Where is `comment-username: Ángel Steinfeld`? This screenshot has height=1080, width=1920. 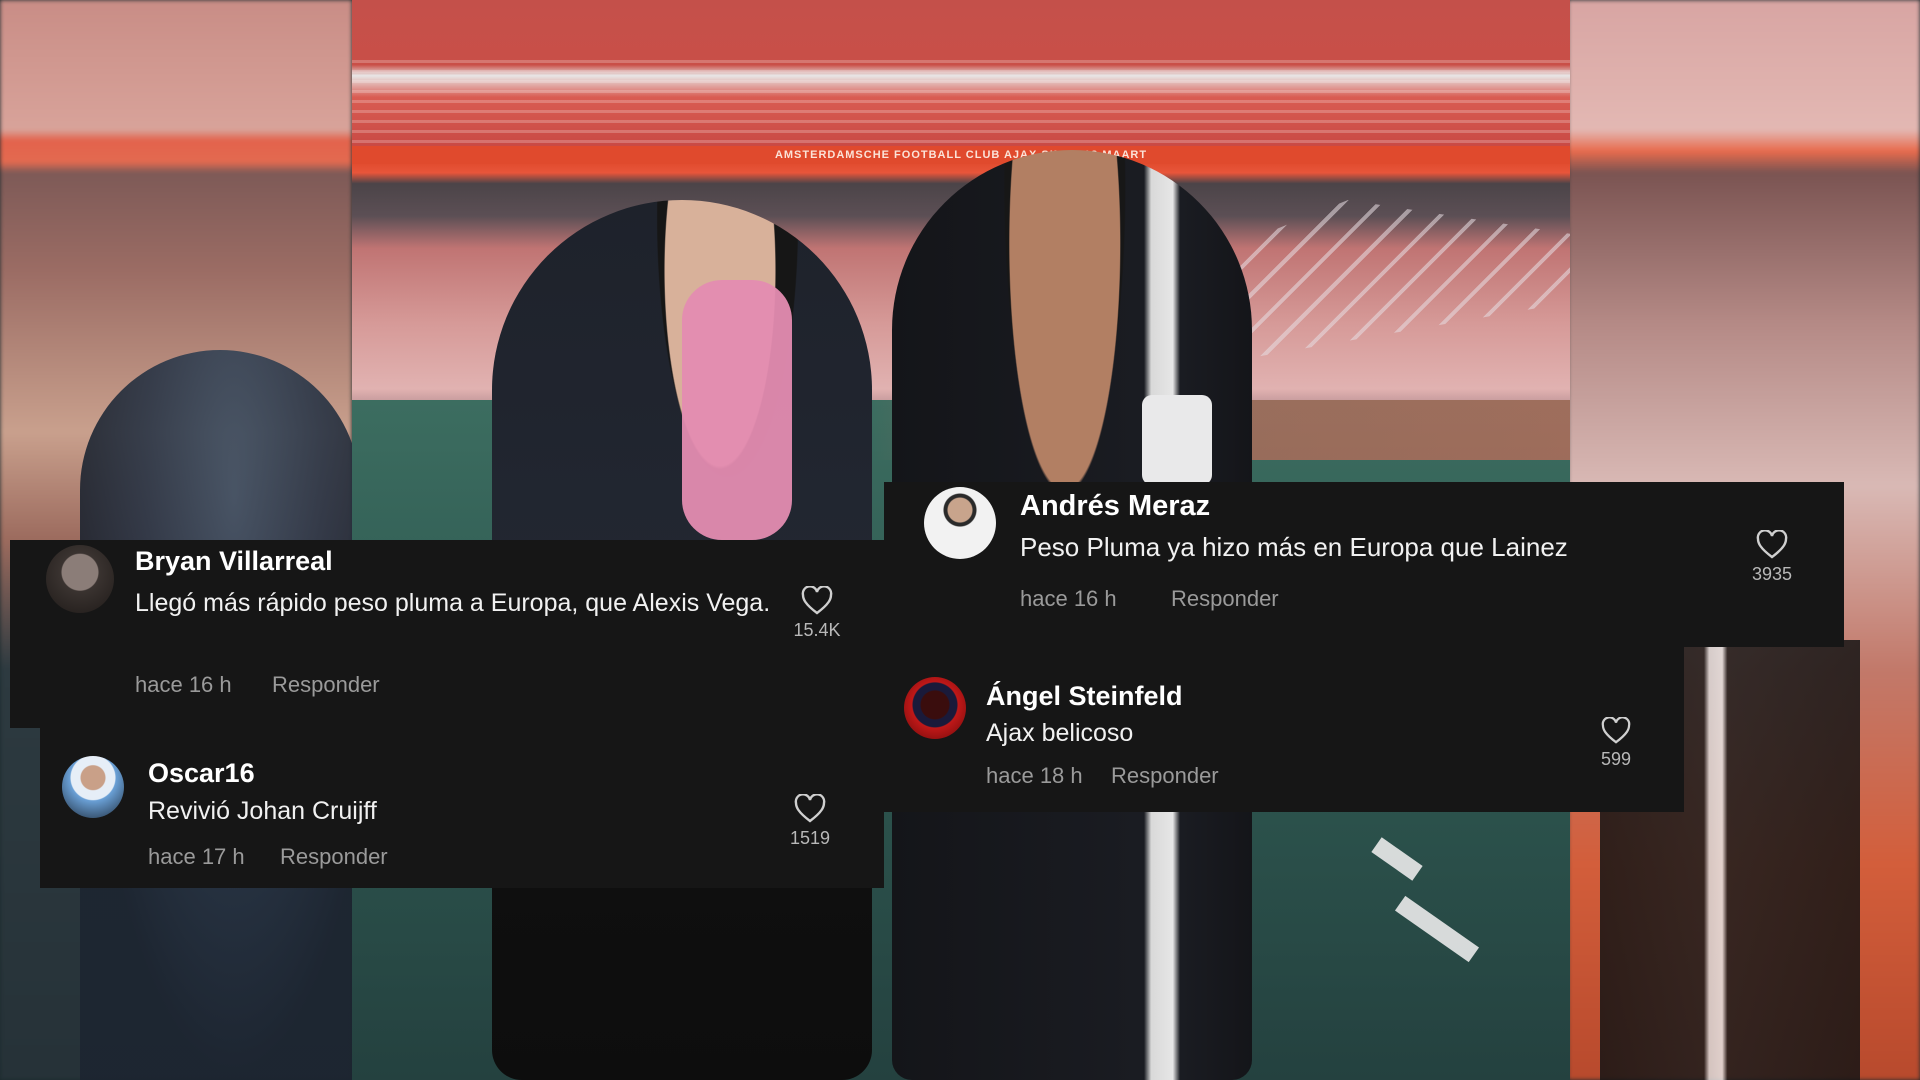 comment-username: Ángel Steinfeld is located at coordinates (1084, 696).